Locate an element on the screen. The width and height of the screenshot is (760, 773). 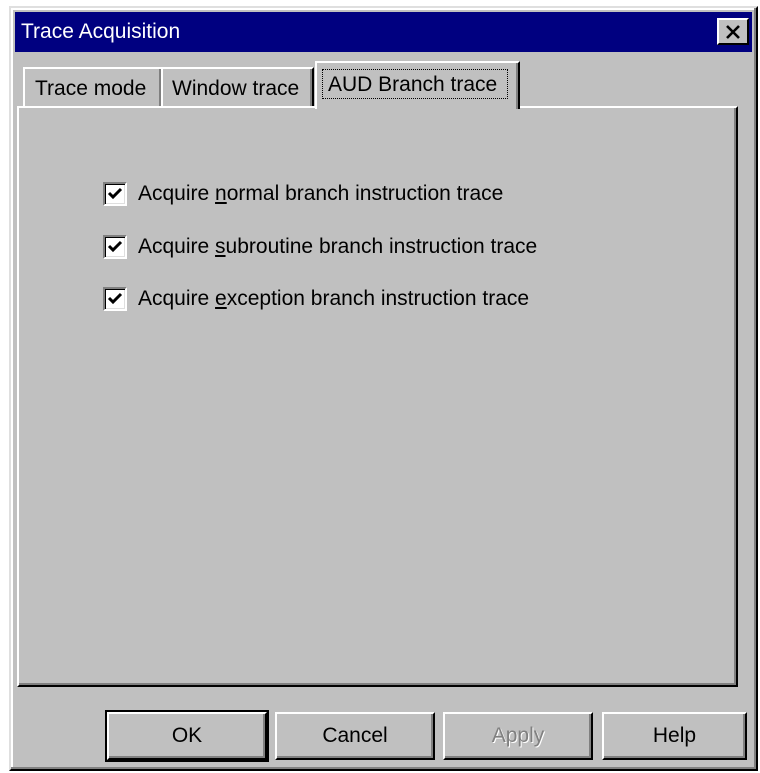
tab-trace-mode: Trace mode is located at coordinates (93, 87).